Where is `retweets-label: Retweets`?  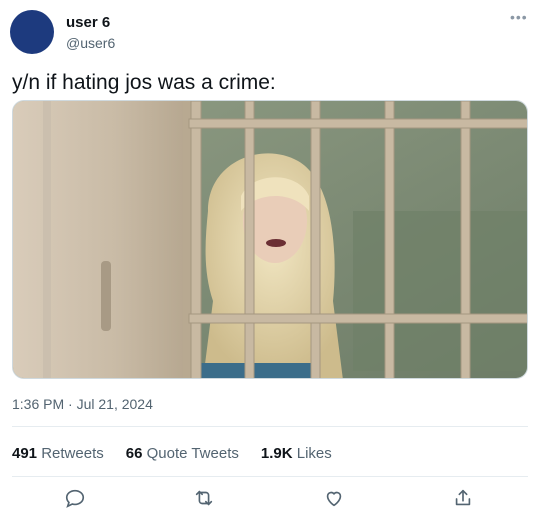 retweets-label: Retweets is located at coordinates (72, 453).